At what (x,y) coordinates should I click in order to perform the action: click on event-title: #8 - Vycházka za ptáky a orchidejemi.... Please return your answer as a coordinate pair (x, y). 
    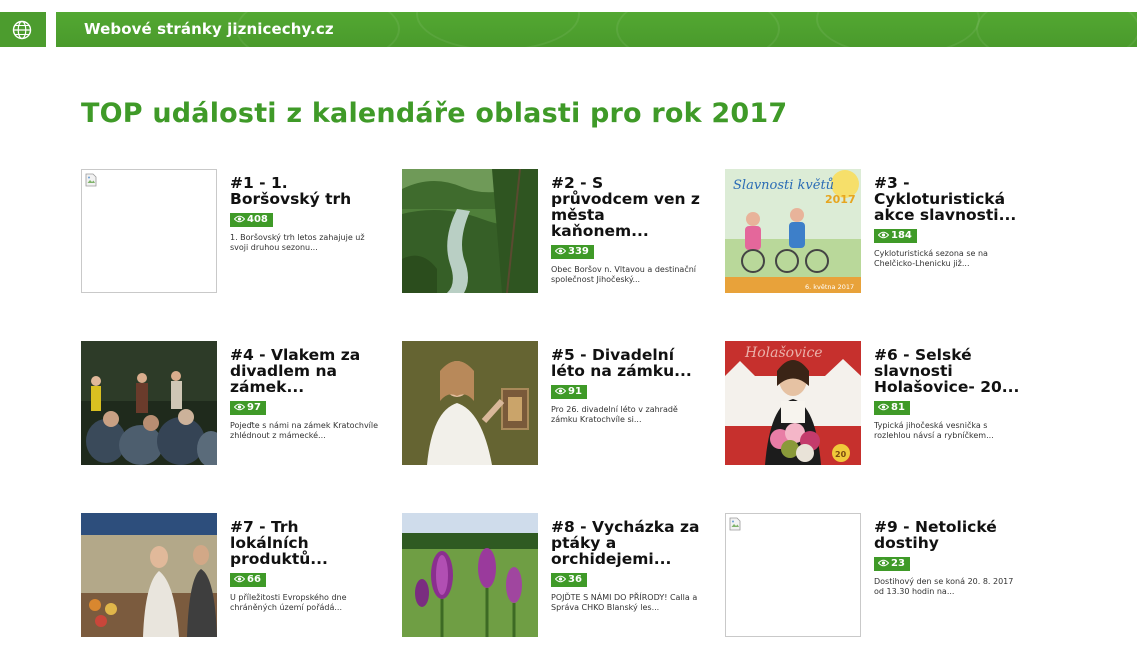
    Looking at the image, I should click on (626, 543).